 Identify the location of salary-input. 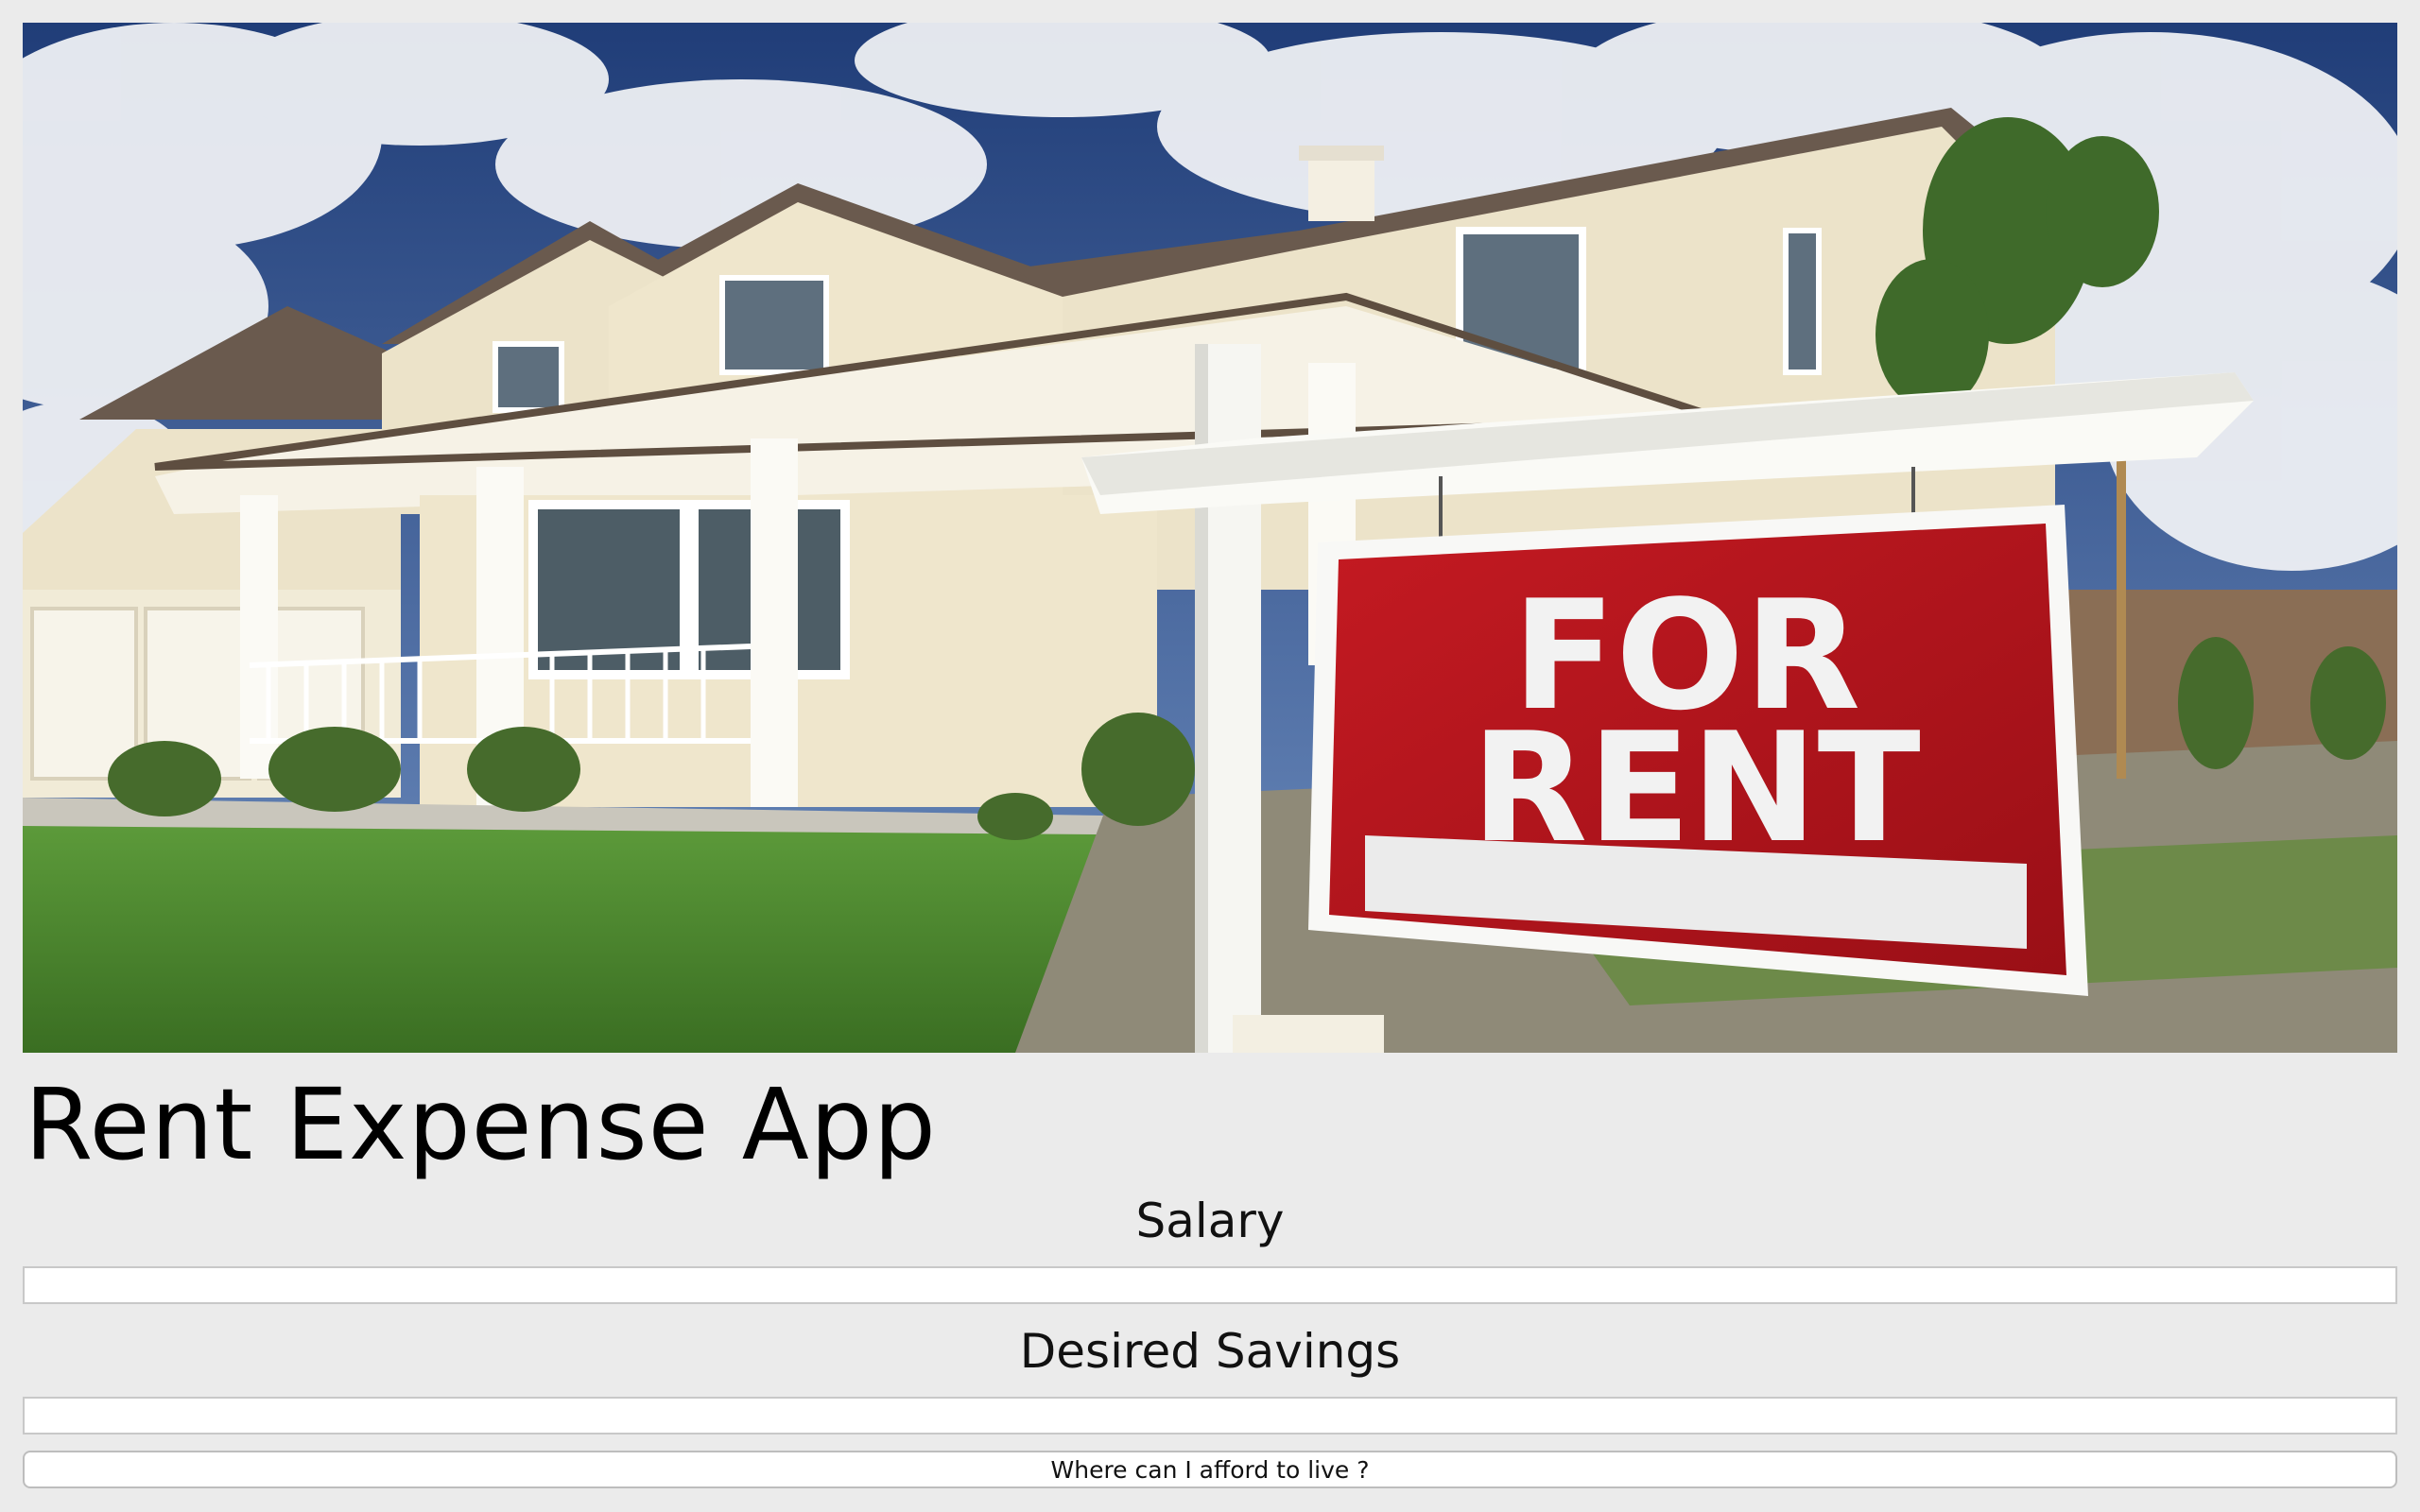
(1210, 1285).